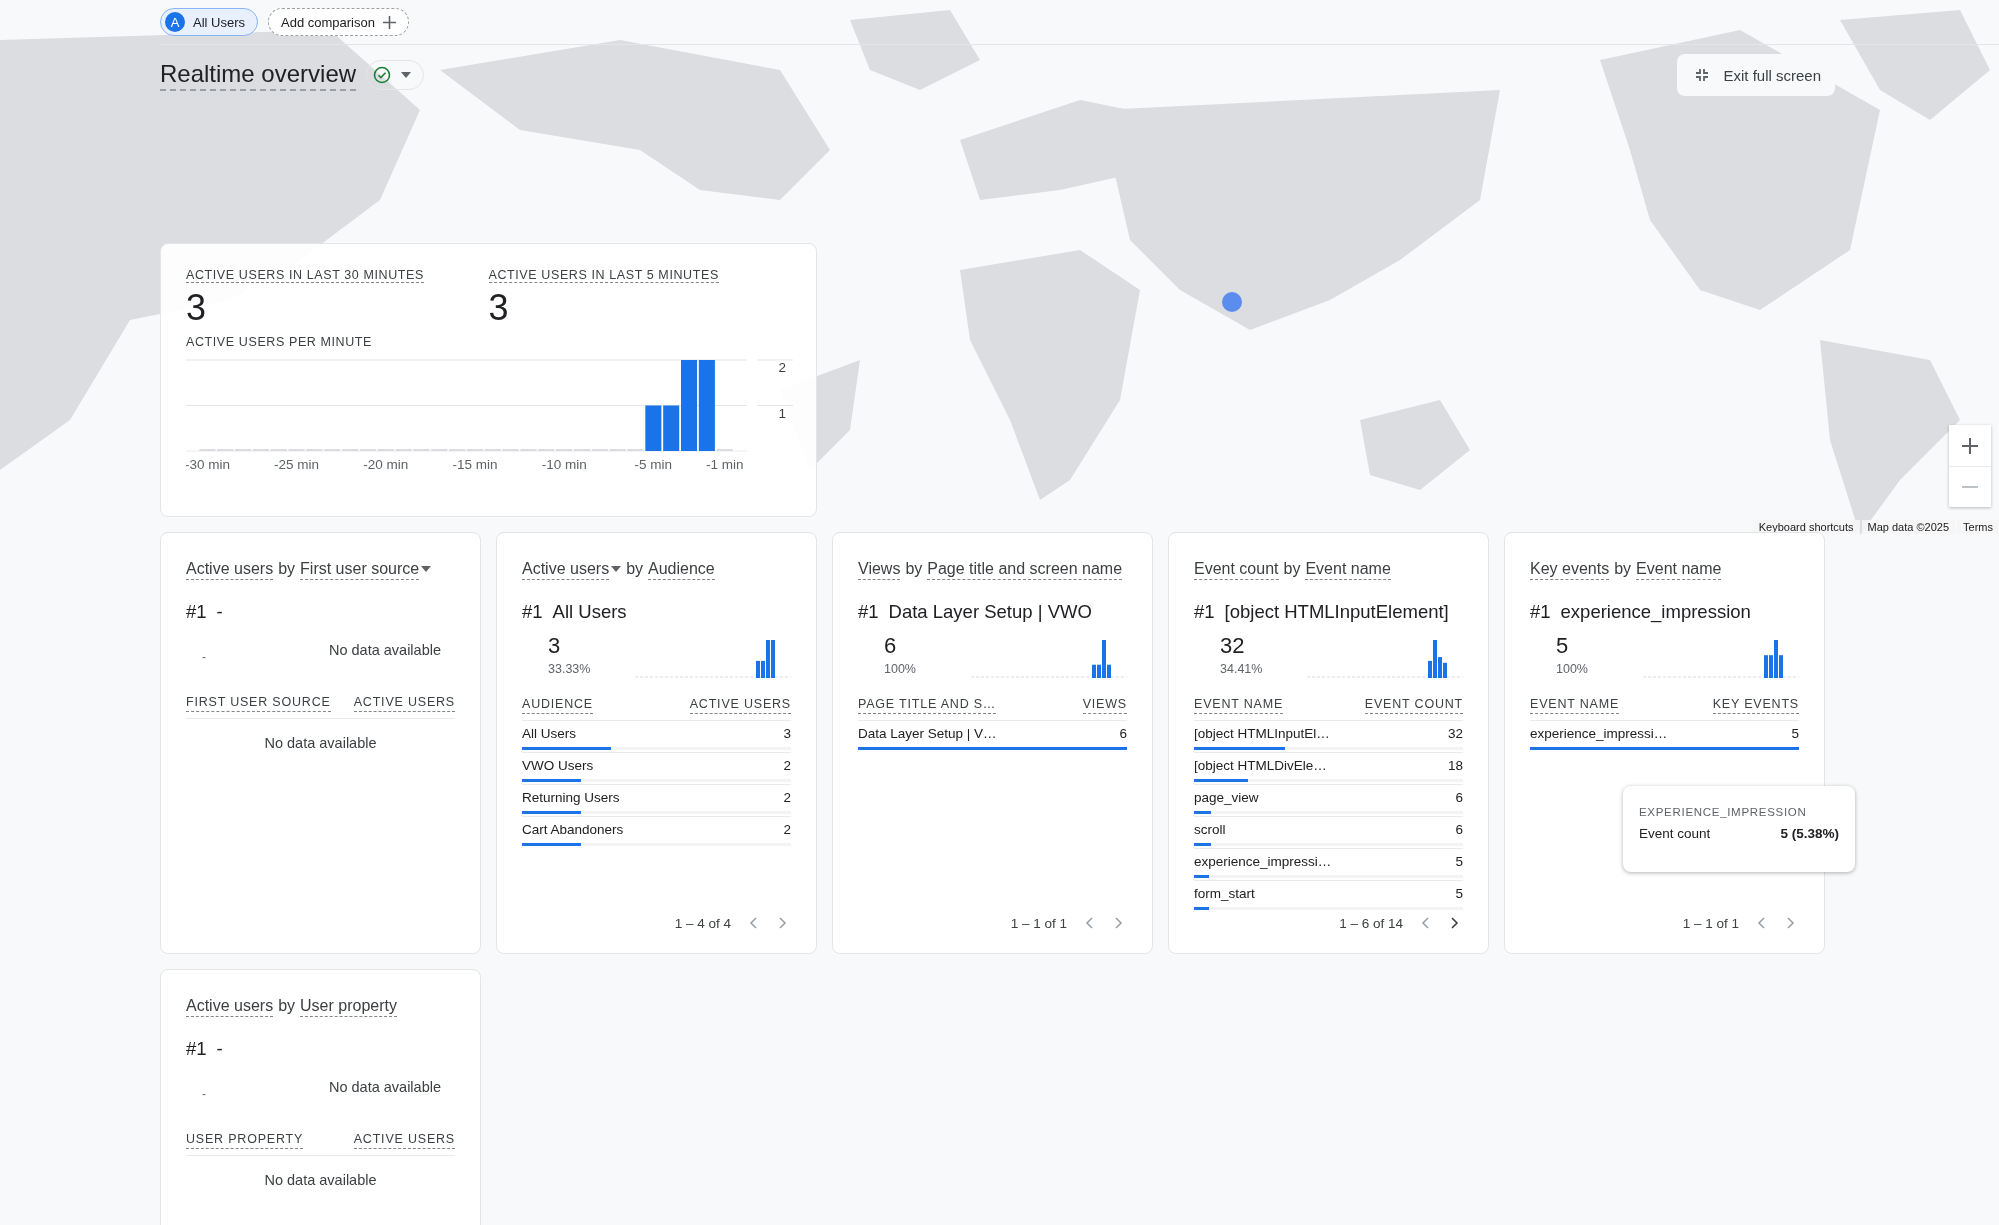 The width and height of the screenshot is (1999, 1225). Describe the element at coordinates (305, 275) in the screenshot. I see `metric-label: ACTIVE USERS IN LAST 30 MINUTES` at that location.